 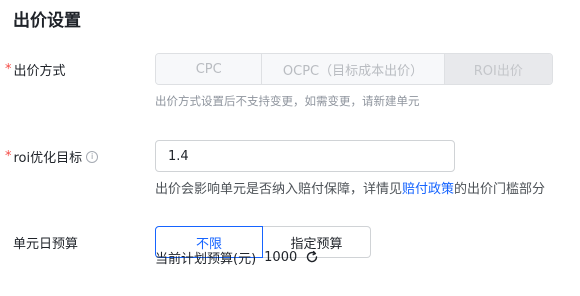 I want to click on desc-prefix: 出价会影响单元是否纳入赔付保障，详情见, so click(x=279, y=189).